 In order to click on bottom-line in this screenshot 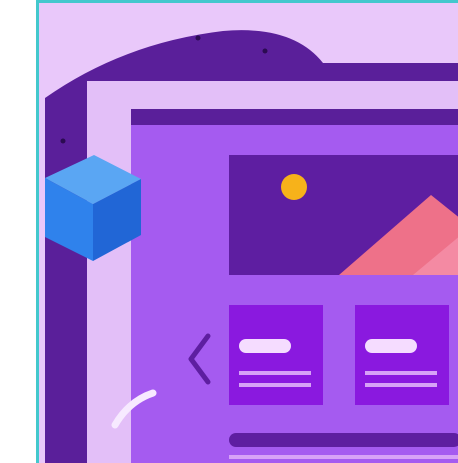, I will do `click(343, 457)`.